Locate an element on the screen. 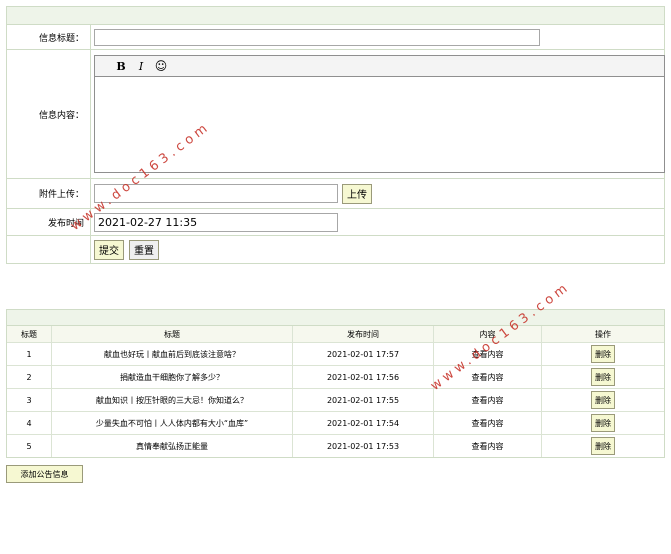 This screenshot has width=671, height=554. publish-time-input is located at coordinates (216, 222).